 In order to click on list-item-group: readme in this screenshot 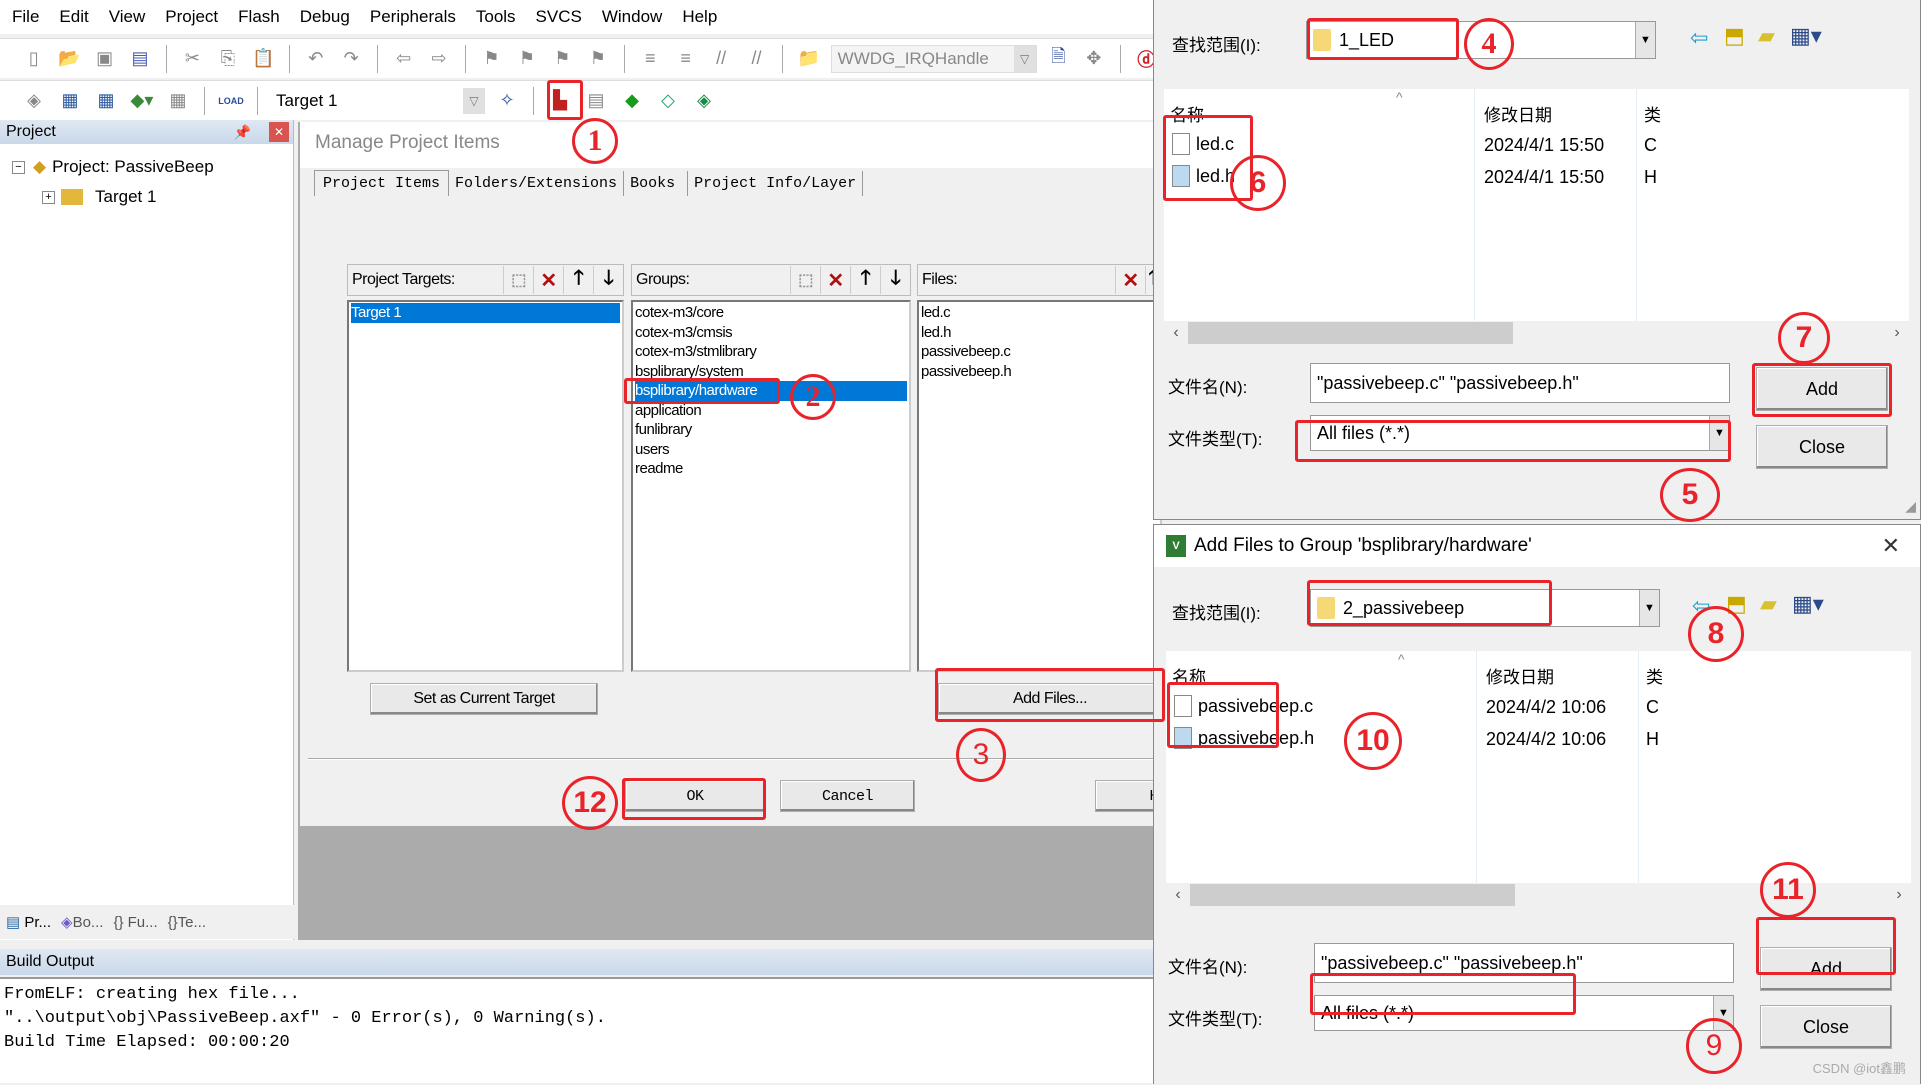, I will do `click(771, 469)`.